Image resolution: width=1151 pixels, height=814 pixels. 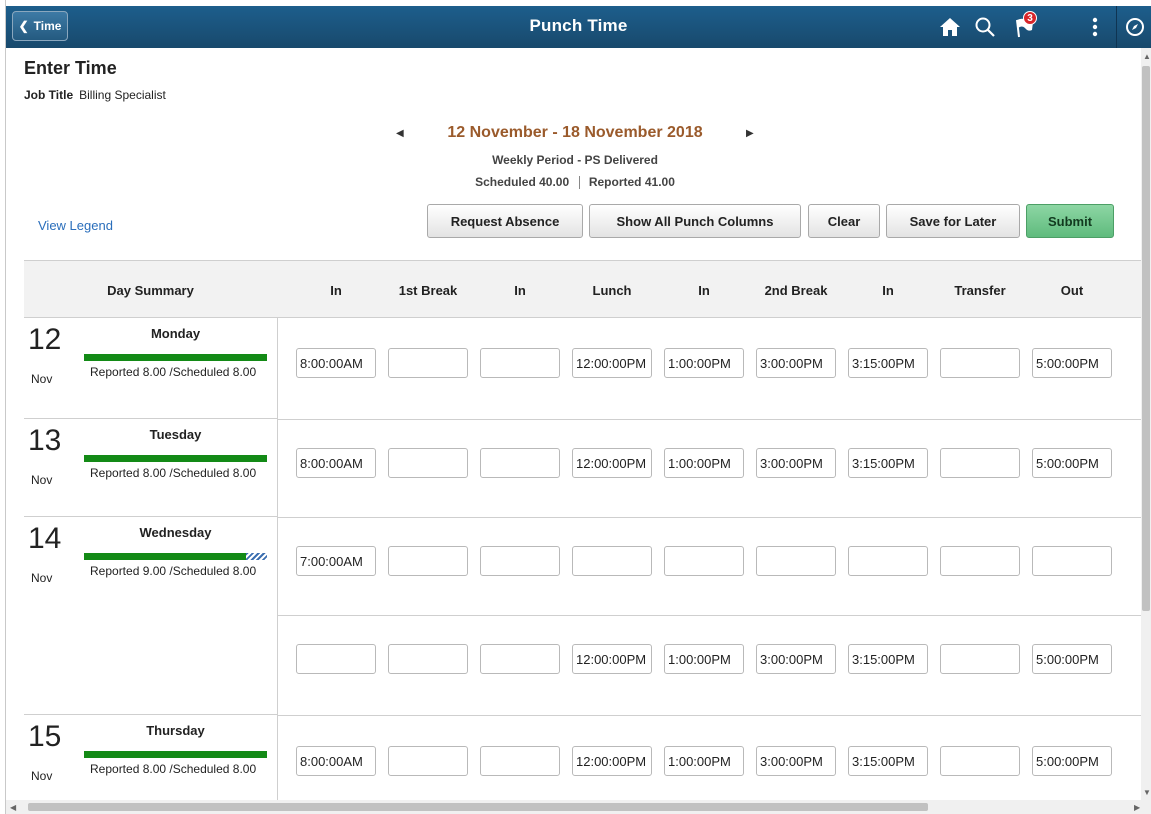 I want to click on punch-input-lunch, so click(x=612, y=561).